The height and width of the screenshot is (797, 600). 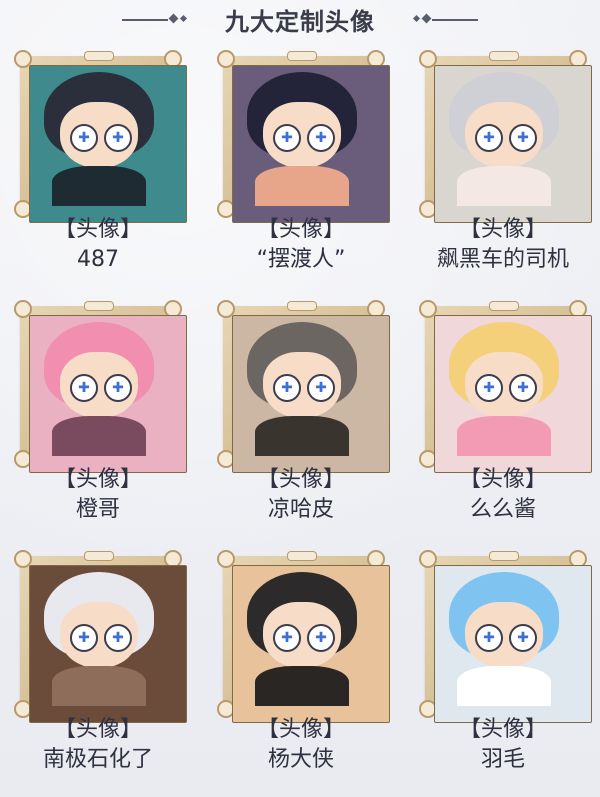 I want to click on avatar-name: 杨大侠, so click(x=300, y=759).